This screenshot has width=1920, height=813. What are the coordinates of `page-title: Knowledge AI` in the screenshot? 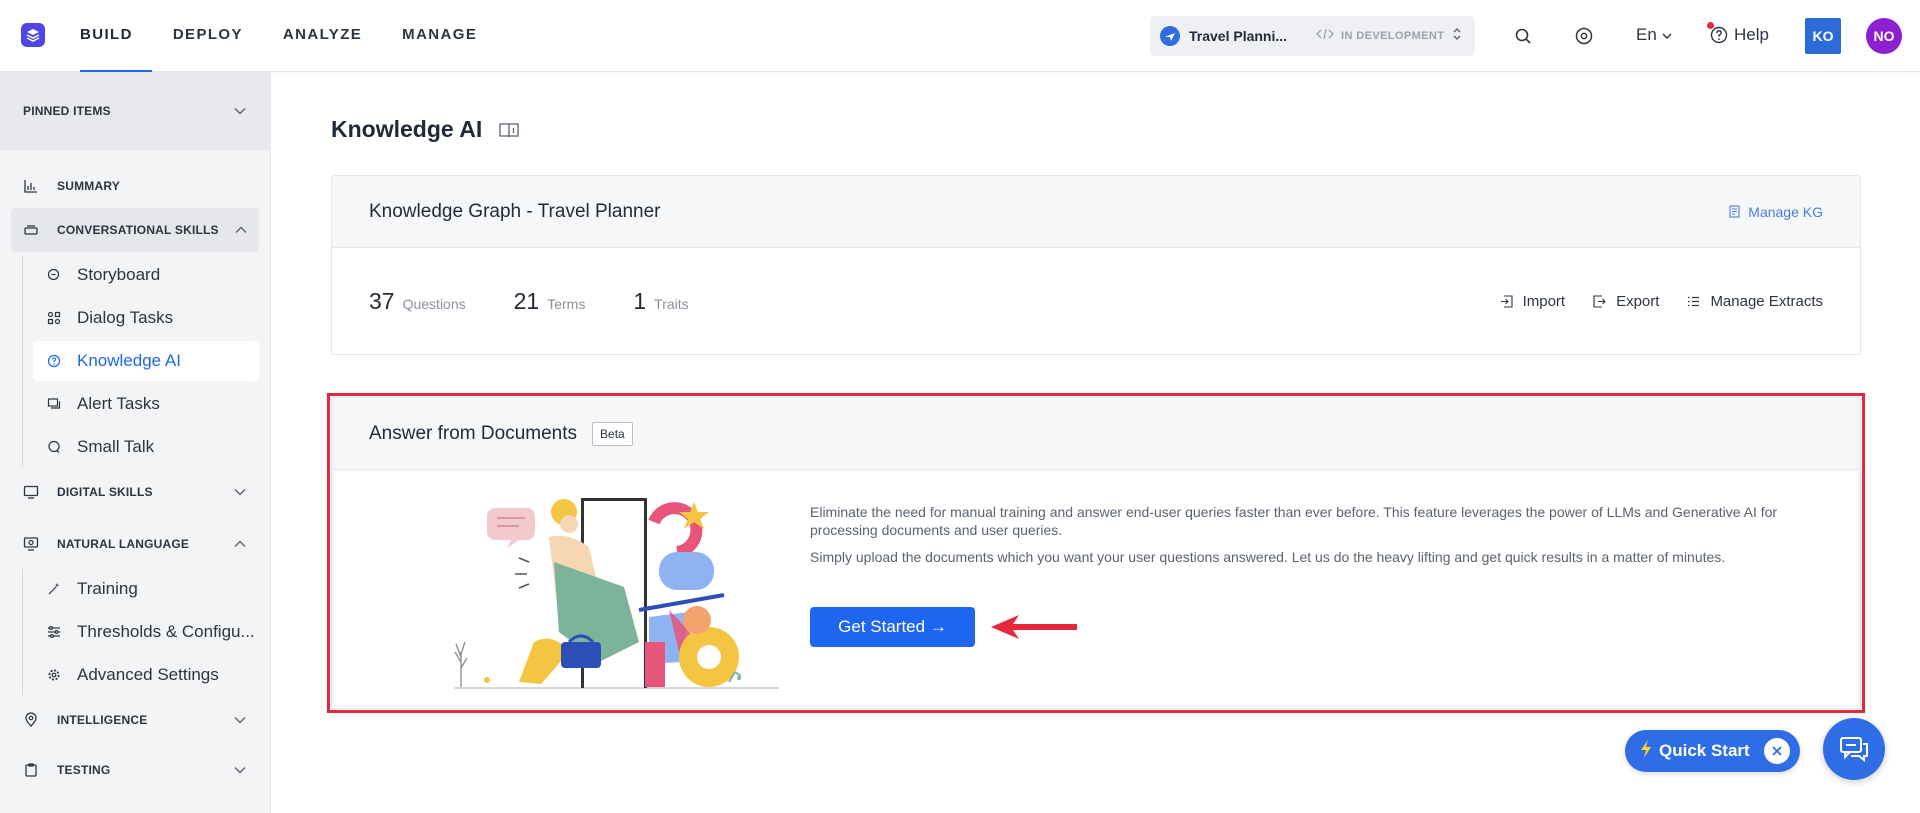 It's located at (425, 129).